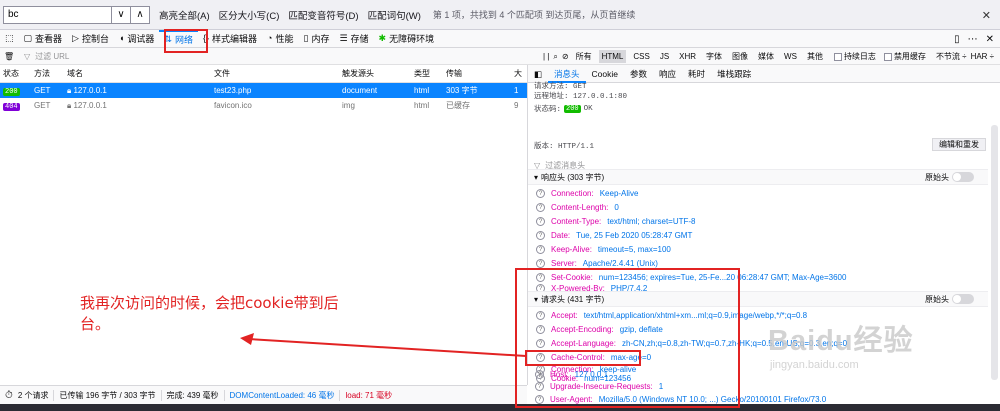 This screenshot has width=1000, height=411. Describe the element at coordinates (973, 39) in the screenshot. I see `more-icon: ⋯` at that location.